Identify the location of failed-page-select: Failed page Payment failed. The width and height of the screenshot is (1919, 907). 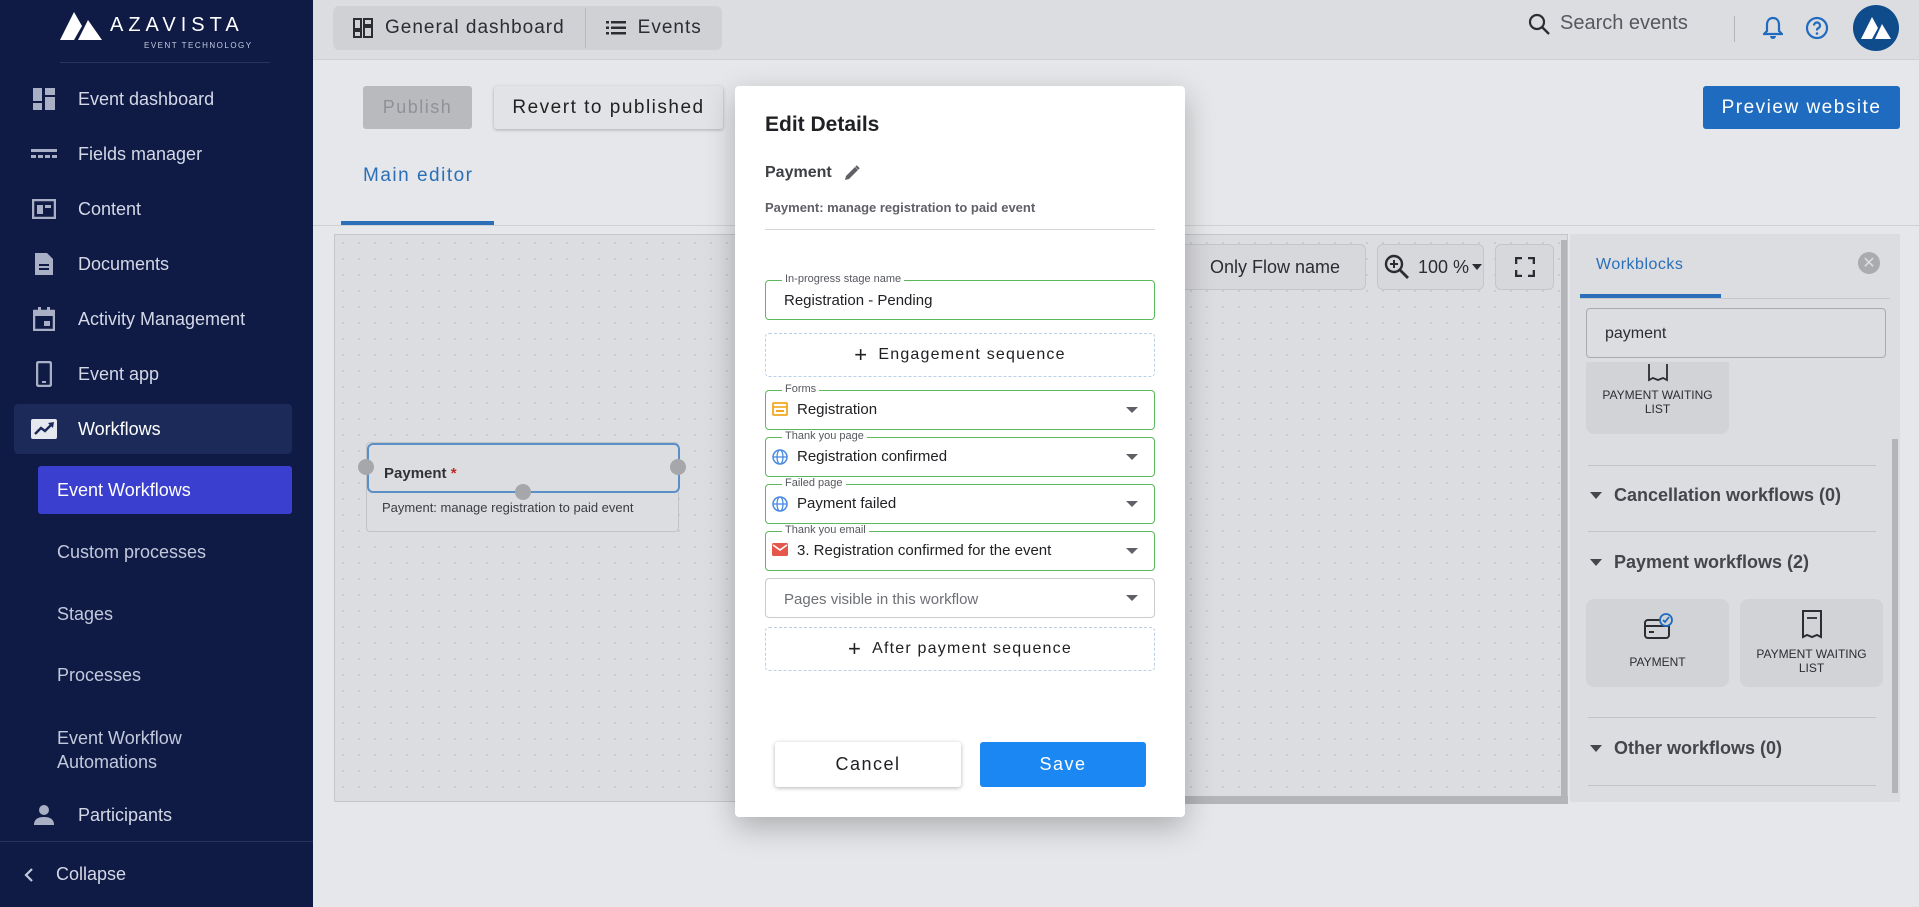
(960, 500).